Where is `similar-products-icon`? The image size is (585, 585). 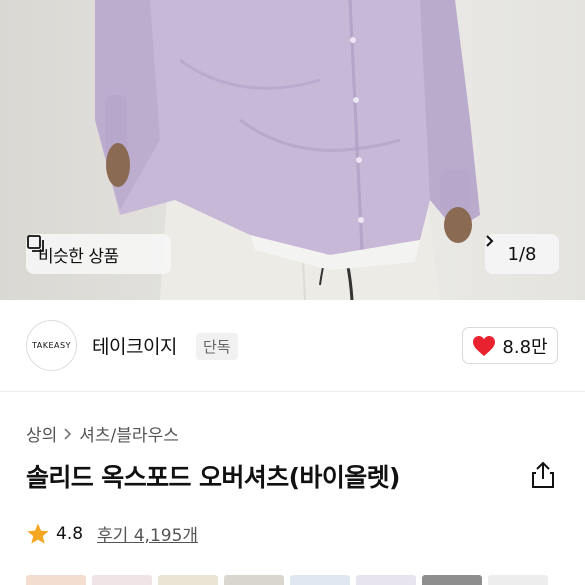 similar-products-icon is located at coordinates (35, 243).